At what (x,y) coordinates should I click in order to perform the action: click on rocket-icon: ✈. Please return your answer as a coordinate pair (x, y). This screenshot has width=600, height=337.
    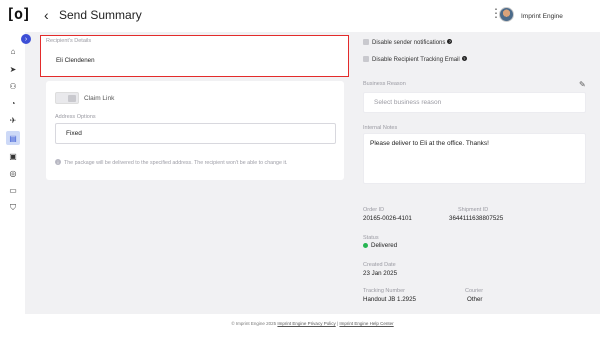
    Looking at the image, I should click on (13, 120).